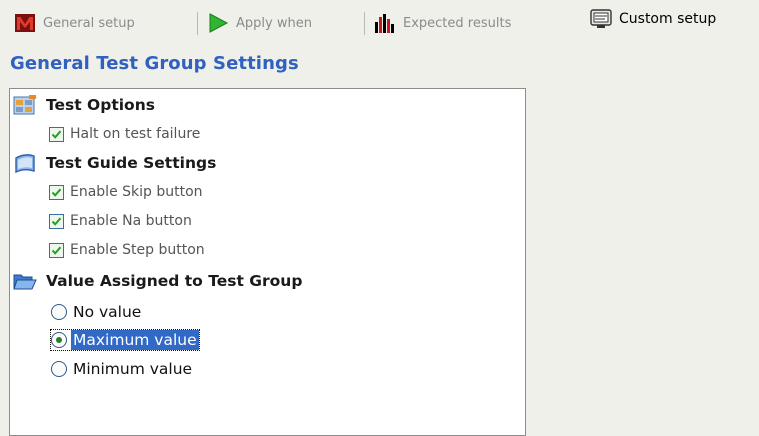 Image resolution: width=759 pixels, height=436 pixels. What do you see at coordinates (131, 221) in the screenshot?
I see `checkbox-label: Enable Na button` at bounding box center [131, 221].